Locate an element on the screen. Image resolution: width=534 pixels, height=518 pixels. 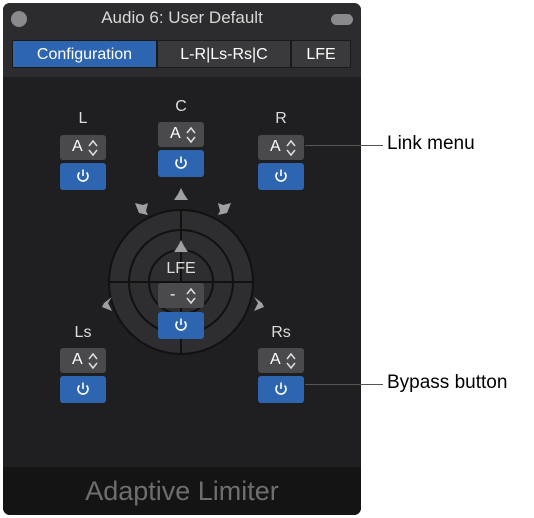
callout-line-link-menu is located at coordinates (344, 145).